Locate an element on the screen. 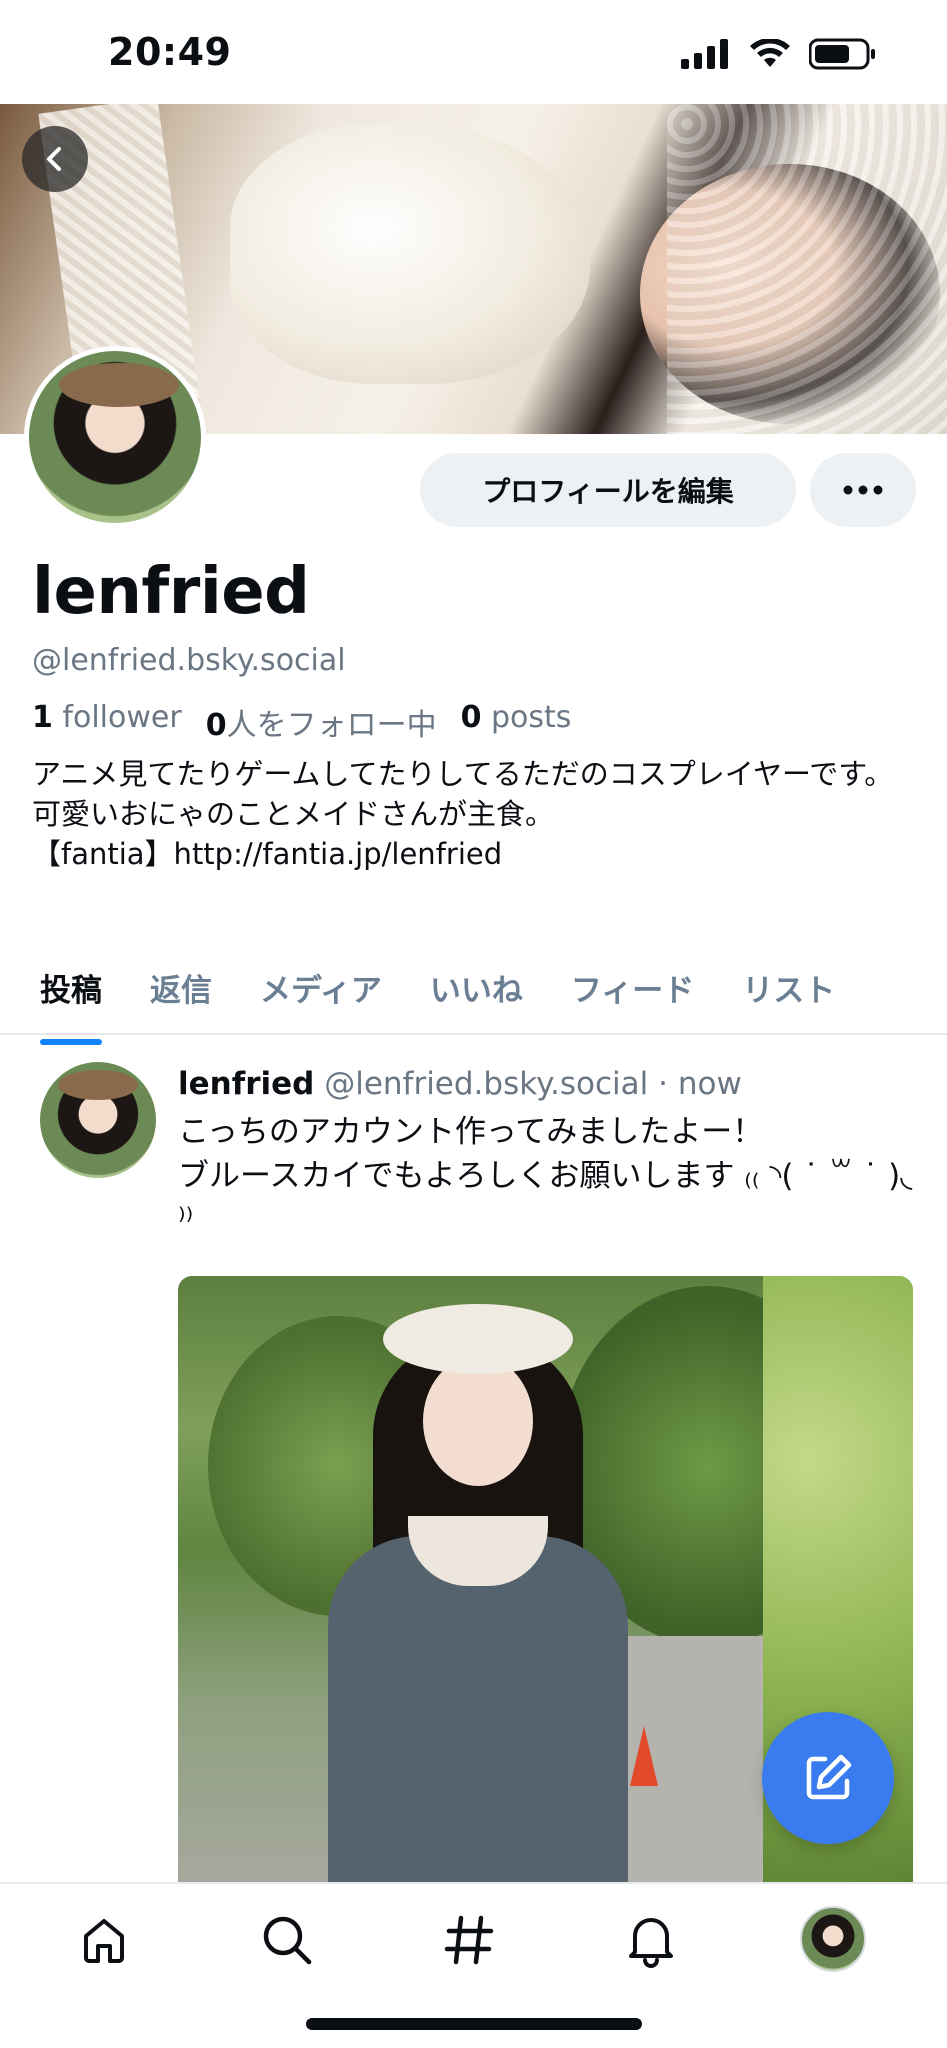 The width and height of the screenshot is (947, 2048). back-button is located at coordinates (55, 159).